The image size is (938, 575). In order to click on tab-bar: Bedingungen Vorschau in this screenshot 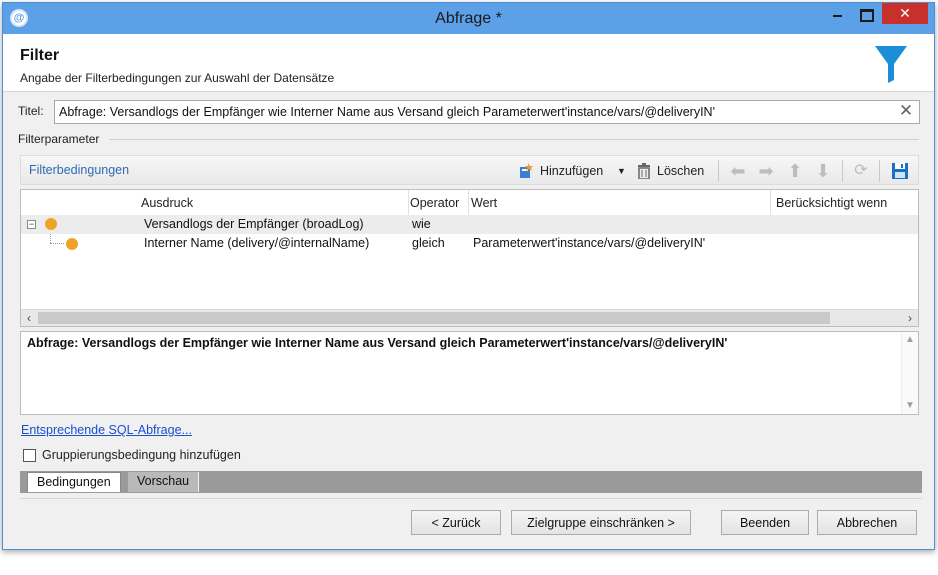, I will do `click(471, 482)`.